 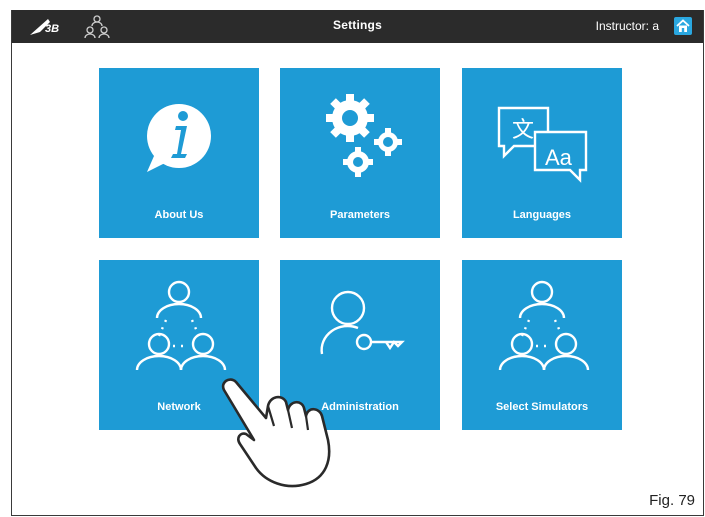 I want to click on info-icon, so click(x=179, y=138).